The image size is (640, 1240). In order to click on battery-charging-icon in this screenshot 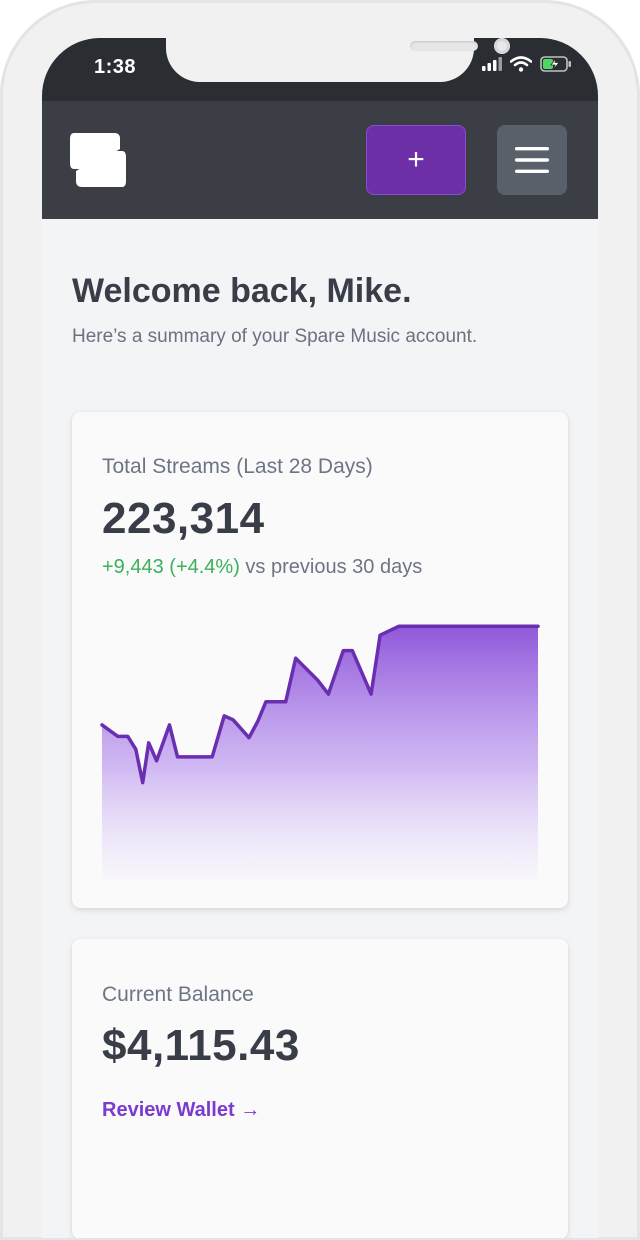, I will do `click(555, 64)`.